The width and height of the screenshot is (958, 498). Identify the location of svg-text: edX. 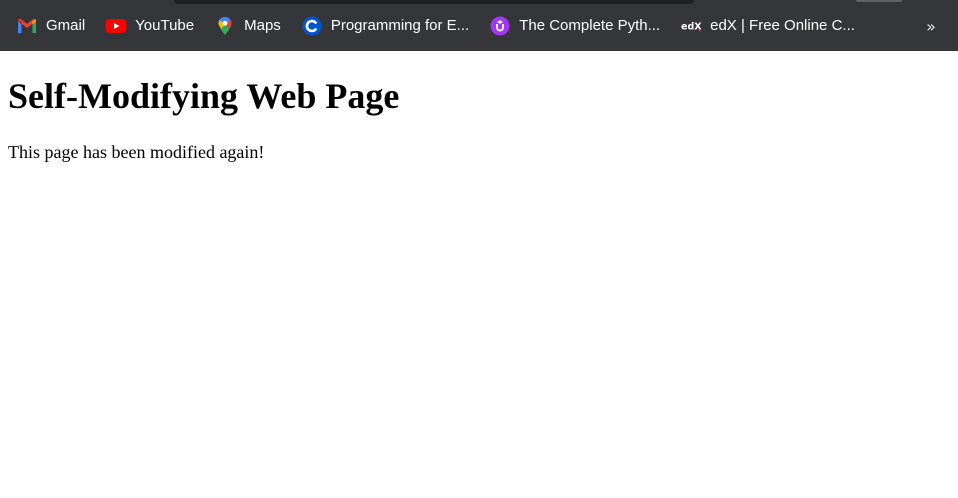
(691, 26).